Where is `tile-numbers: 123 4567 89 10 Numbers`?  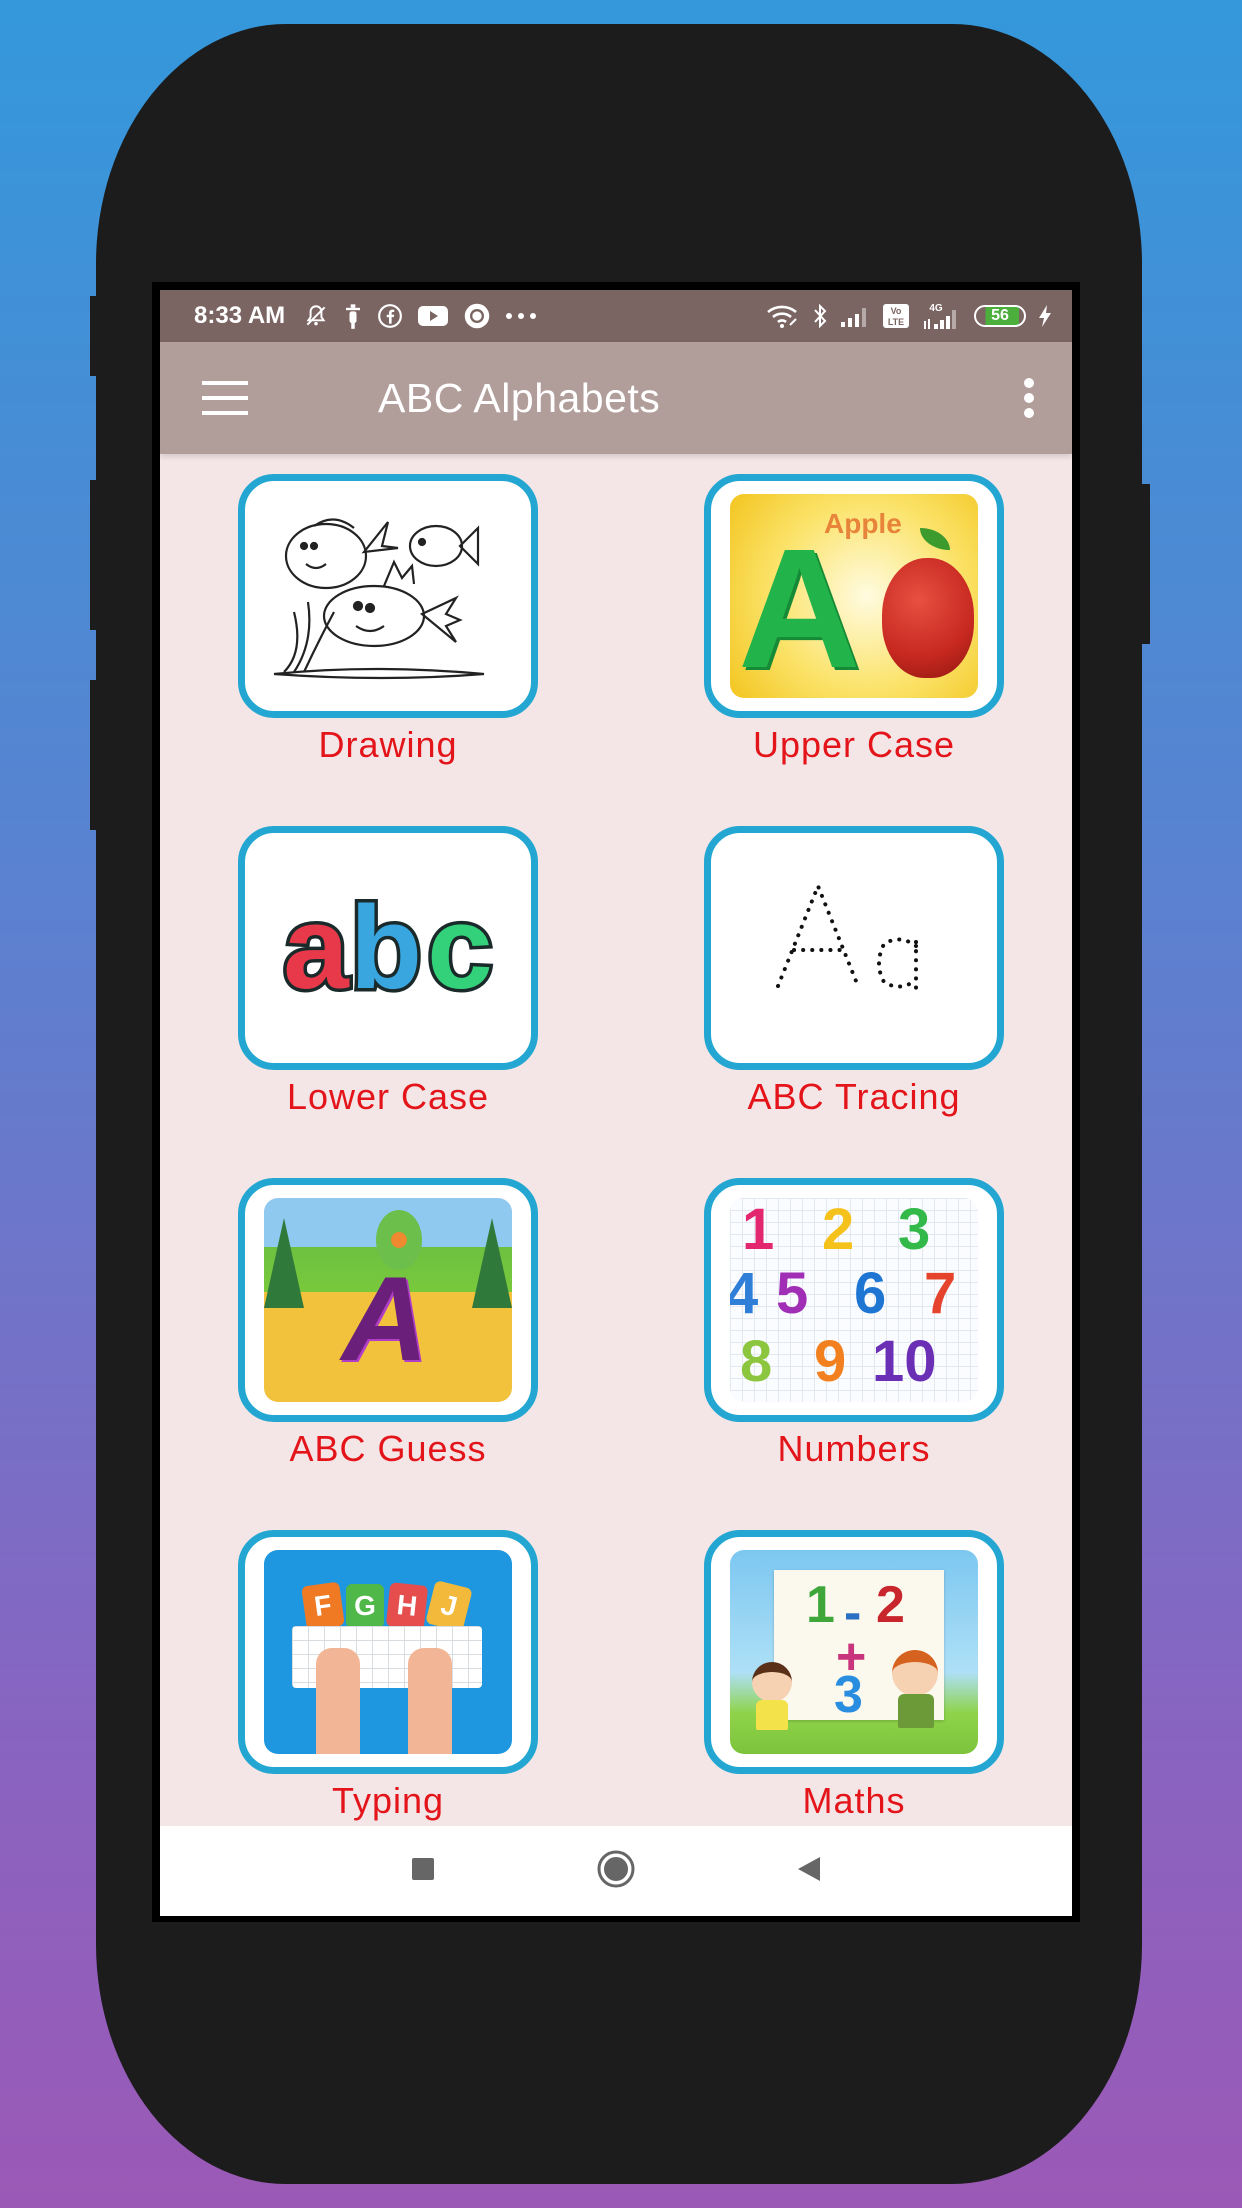 tile-numbers: 123 4567 89 10 Numbers is located at coordinates (854, 1324).